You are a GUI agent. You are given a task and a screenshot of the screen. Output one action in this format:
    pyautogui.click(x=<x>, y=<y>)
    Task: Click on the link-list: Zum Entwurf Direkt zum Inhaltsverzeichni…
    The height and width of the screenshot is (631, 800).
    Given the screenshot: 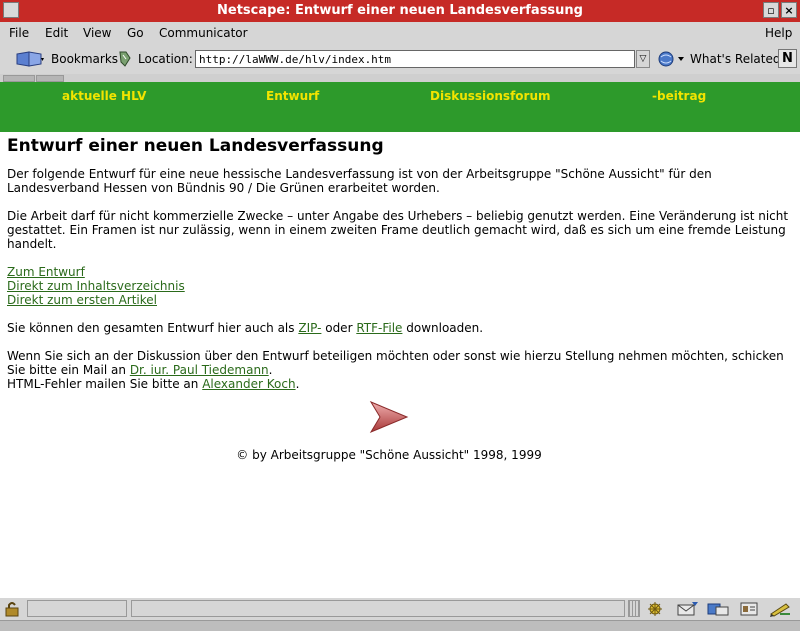 What is the action you would take?
    pyautogui.click(x=399, y=286)
    